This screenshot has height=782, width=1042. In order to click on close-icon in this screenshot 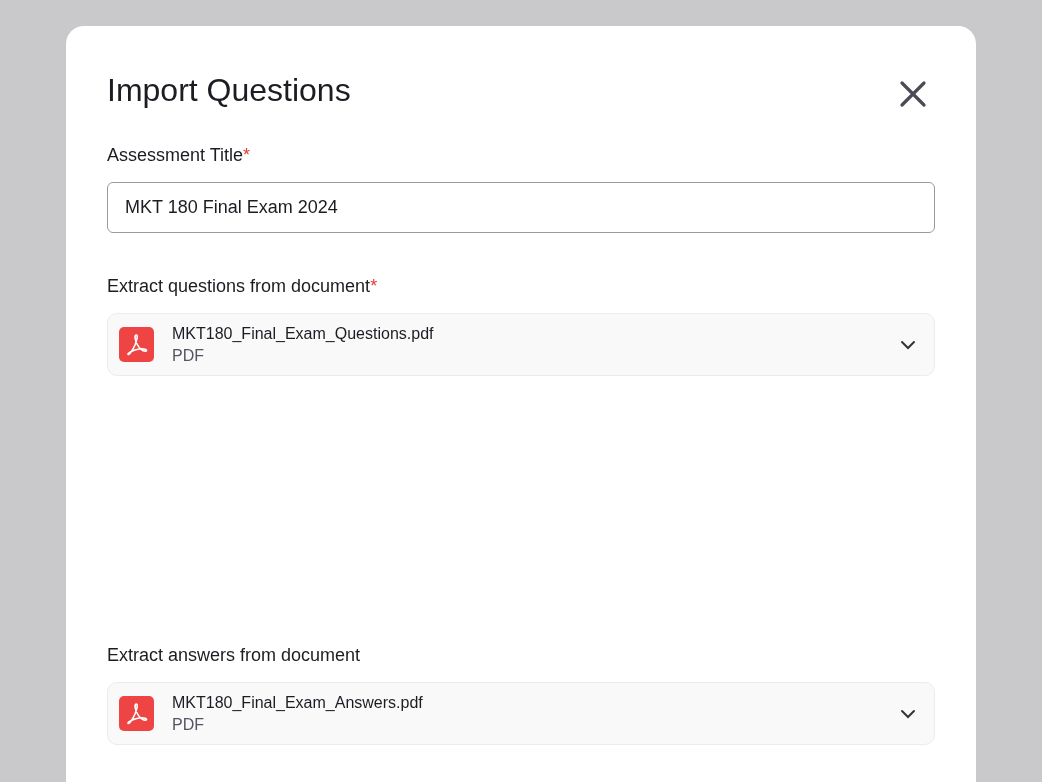, I will do `click(913, 94)`.